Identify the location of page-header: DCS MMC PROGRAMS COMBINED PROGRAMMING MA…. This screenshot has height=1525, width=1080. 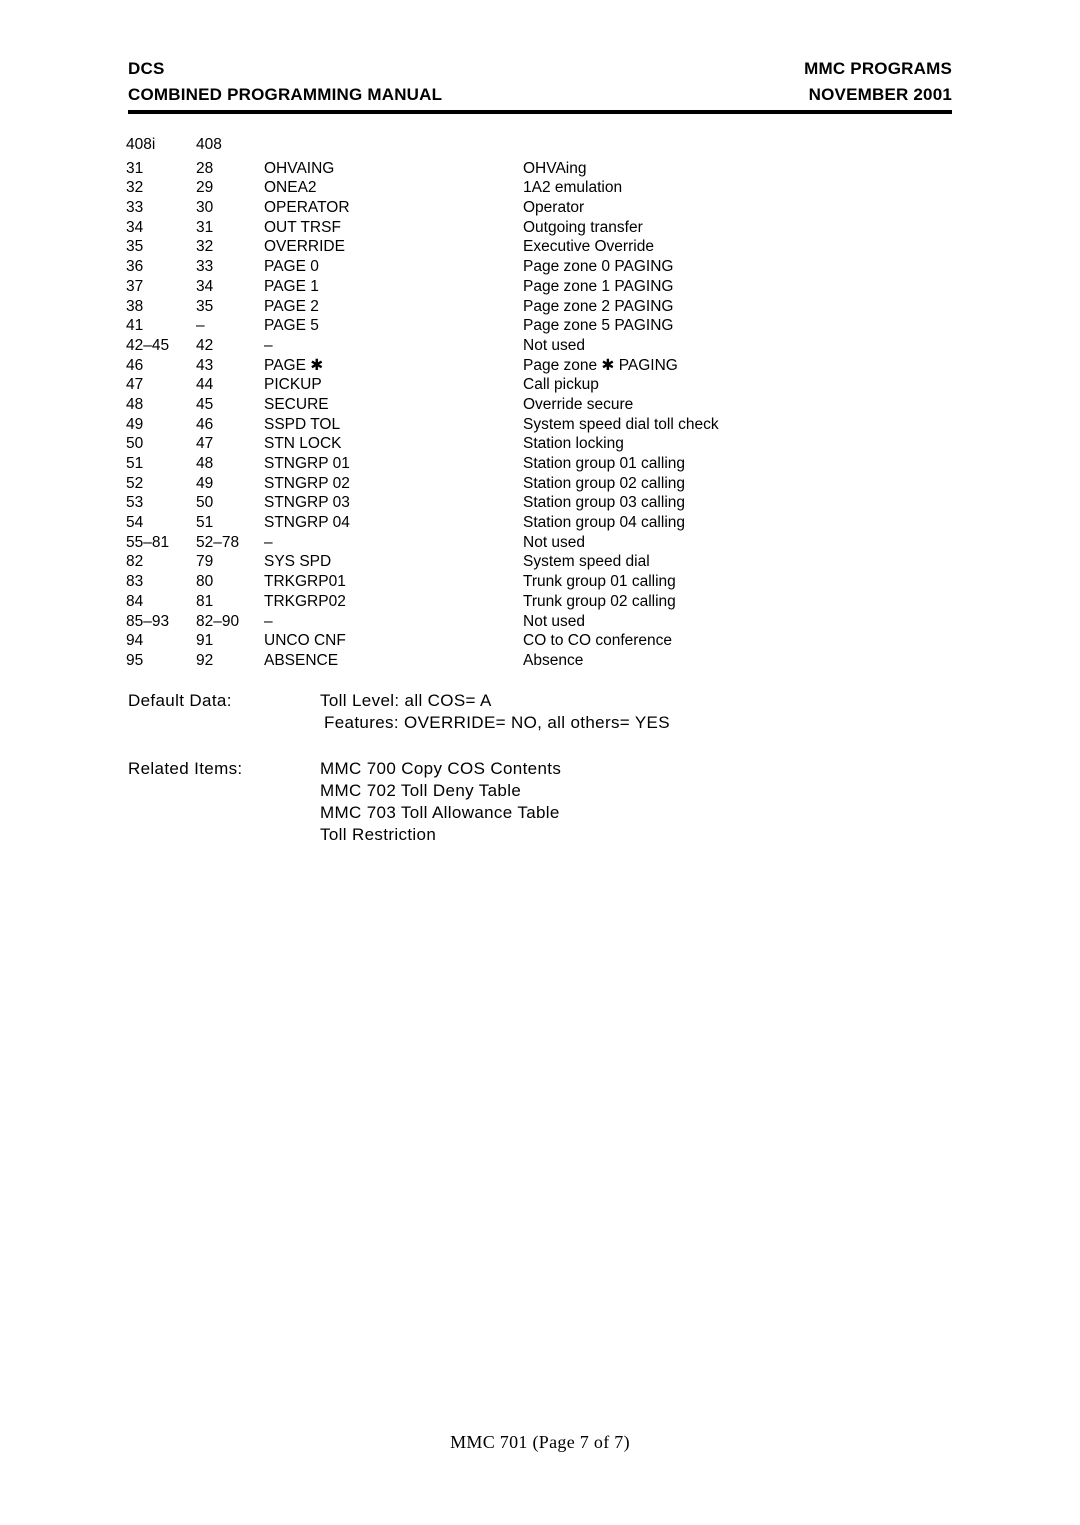
(540, 82).